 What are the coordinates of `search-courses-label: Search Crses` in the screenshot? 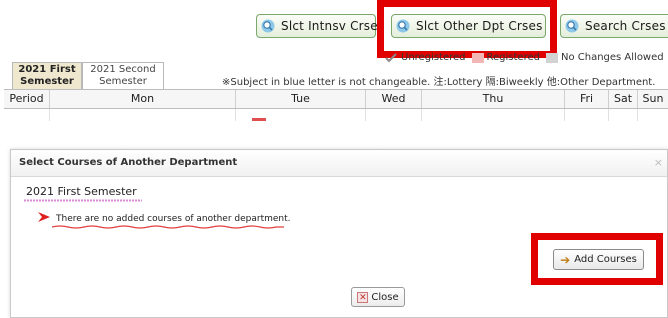 It's located at (625, 26).